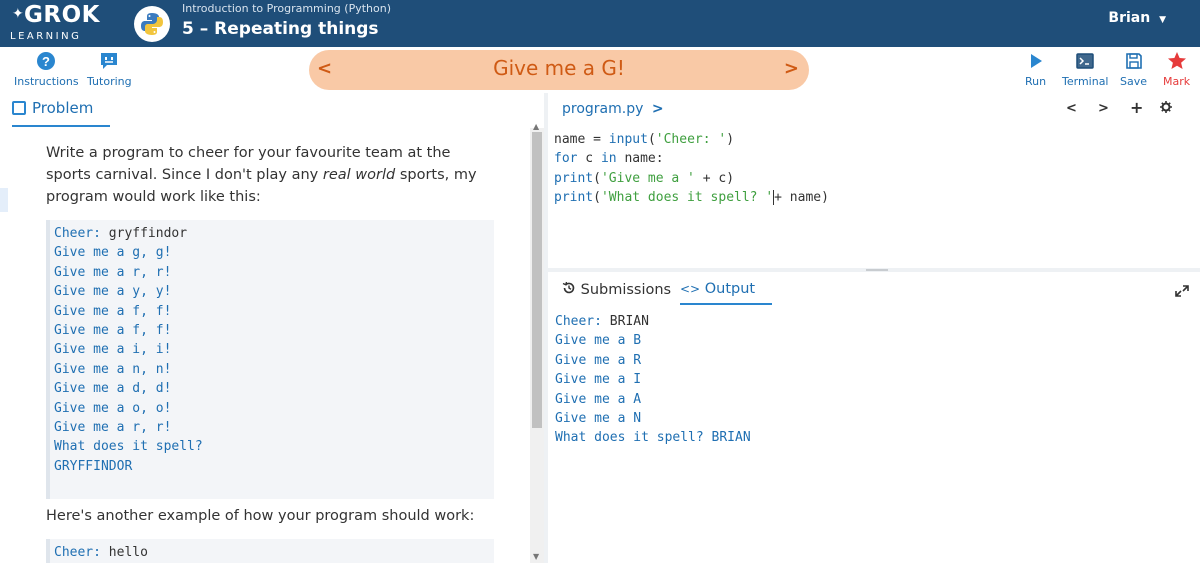 This screenshot has height=563, width=1200. Describe the element at coordinates (730, 289) in the screenshot. I see `tab-output-label: Output` at that location.